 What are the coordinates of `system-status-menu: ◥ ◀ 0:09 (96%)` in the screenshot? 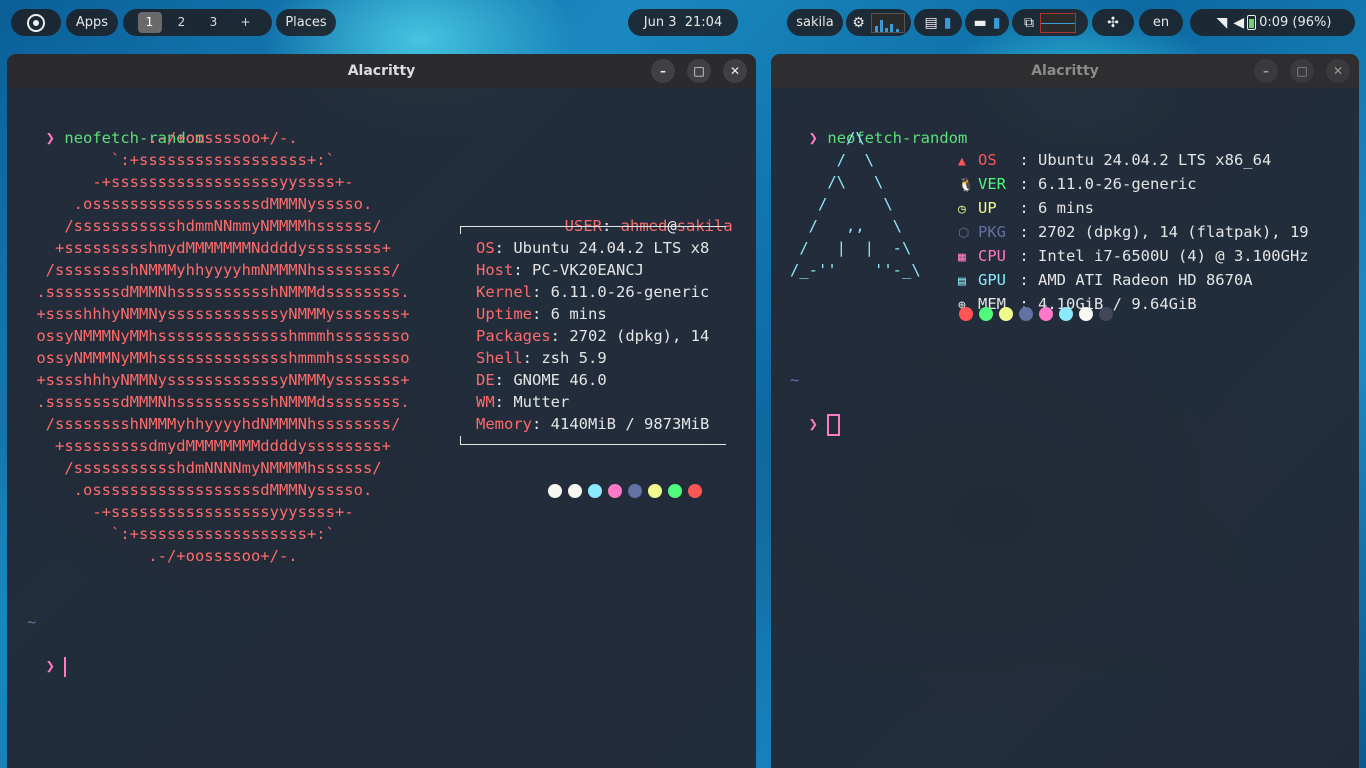 It's located at (1272, 22).